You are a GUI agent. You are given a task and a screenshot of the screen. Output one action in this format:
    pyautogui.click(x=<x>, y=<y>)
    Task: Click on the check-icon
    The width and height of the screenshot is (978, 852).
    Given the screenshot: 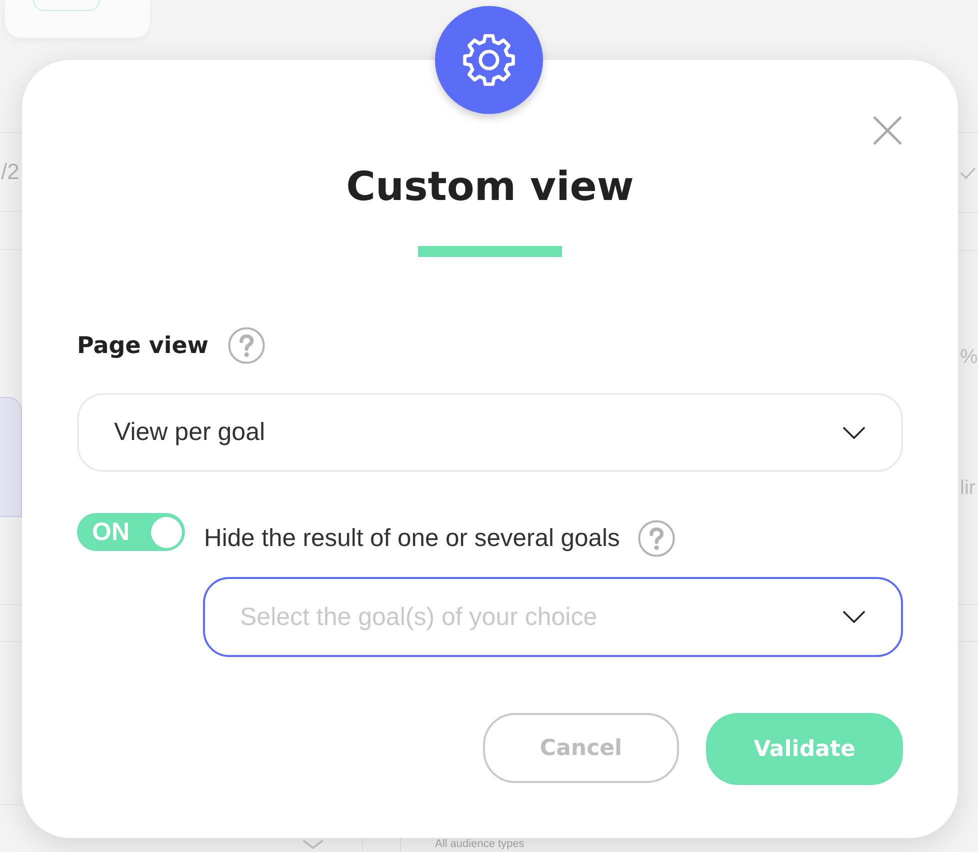 What is the action you would take?
    pyautogui.click(x=968, y=172)
    